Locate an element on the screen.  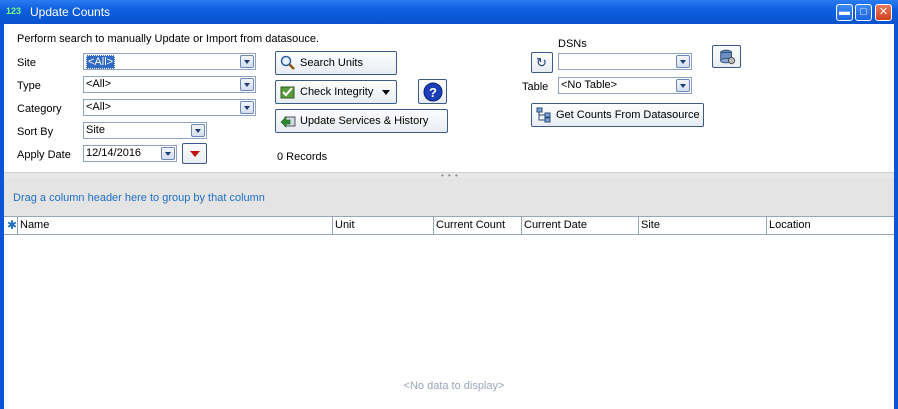
minimize-icon: ▬ is located at coordinates (844, 12).